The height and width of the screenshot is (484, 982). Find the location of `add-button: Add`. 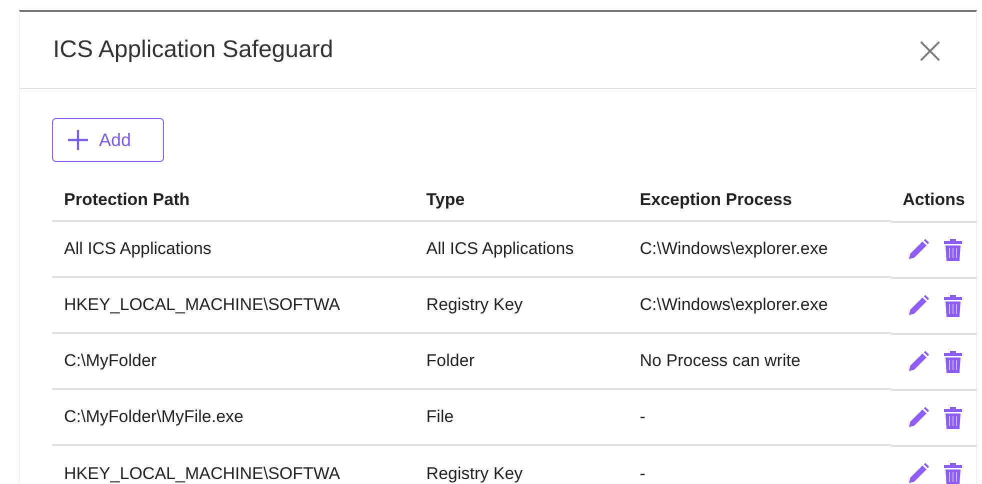

add-button: Add is located at coordinates (108, 140).